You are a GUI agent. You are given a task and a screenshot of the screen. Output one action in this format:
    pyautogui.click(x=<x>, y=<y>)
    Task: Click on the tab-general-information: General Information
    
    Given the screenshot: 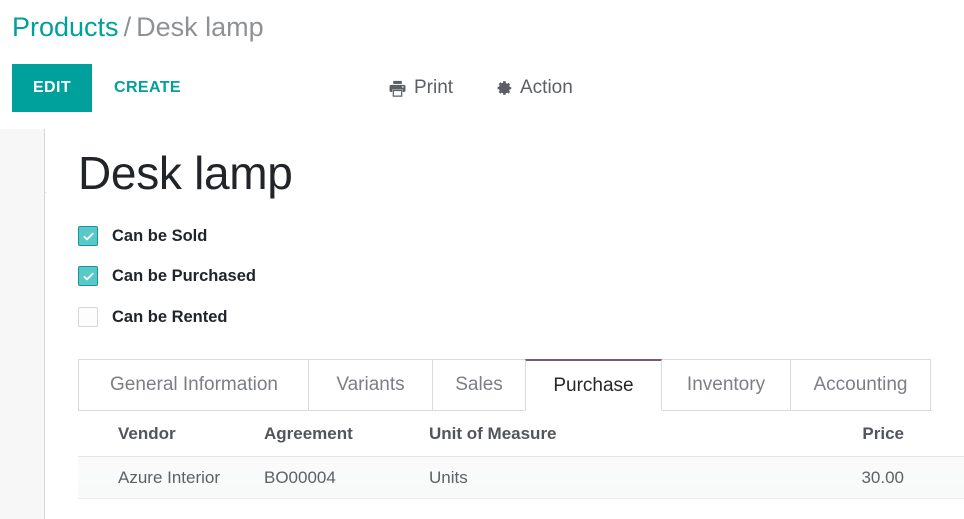 What is the action you would take?
    pyautogui.click(x=194, y=385)
    